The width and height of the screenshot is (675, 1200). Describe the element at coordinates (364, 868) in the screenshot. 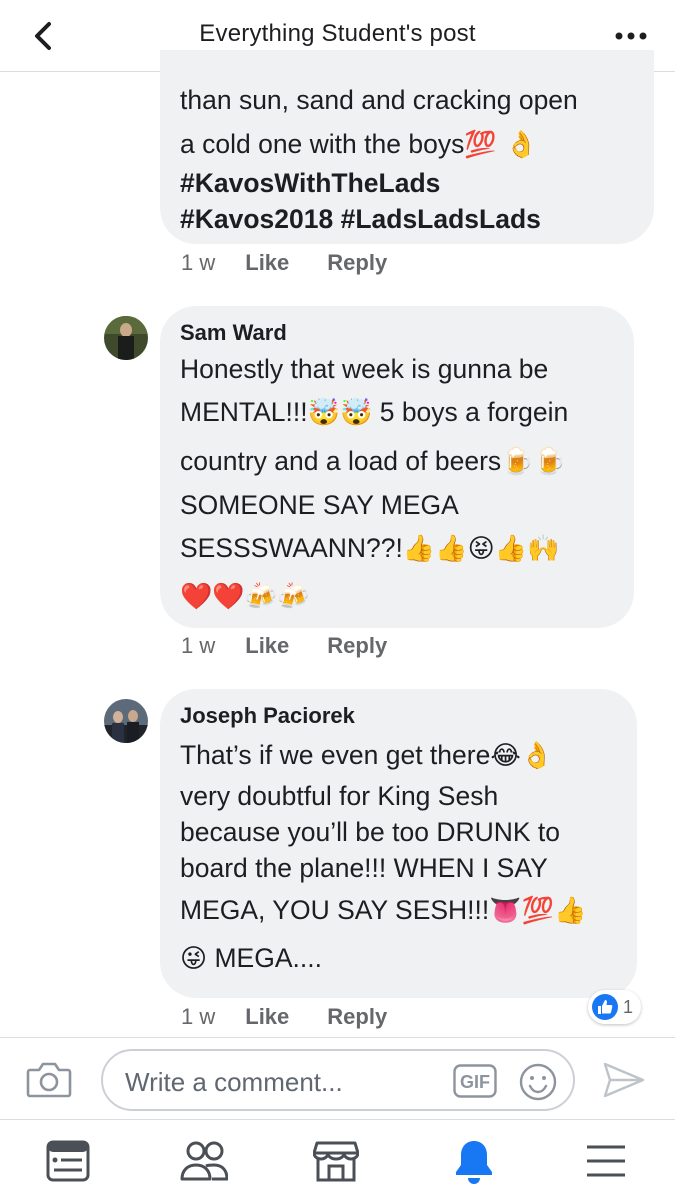

I see `comment-text-line: board the plane!!! WHEN I SAY` at that location.